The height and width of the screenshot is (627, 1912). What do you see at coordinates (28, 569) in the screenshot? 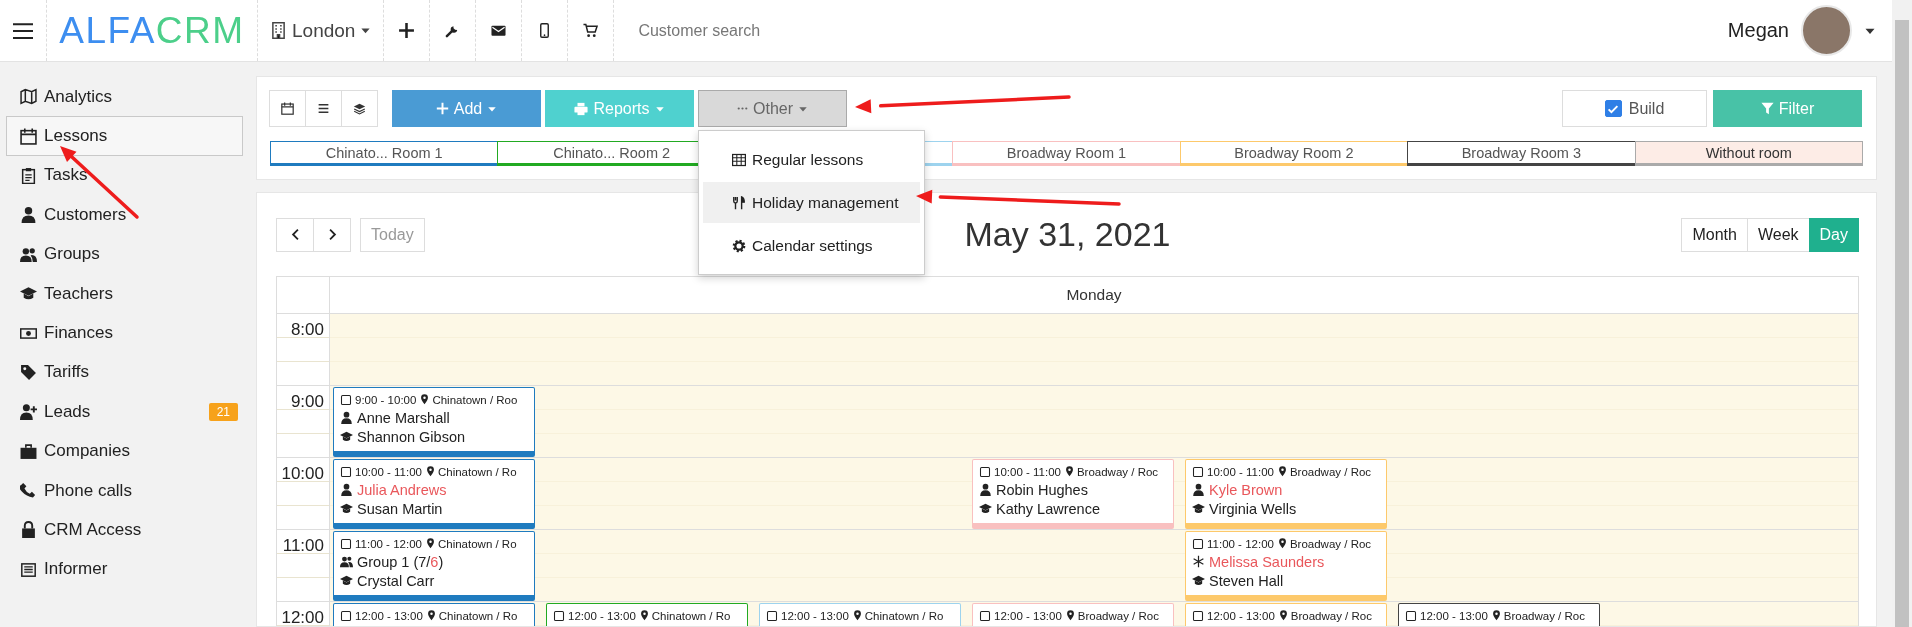
I see `newspaper-icon` at bounding box center [28, 569].